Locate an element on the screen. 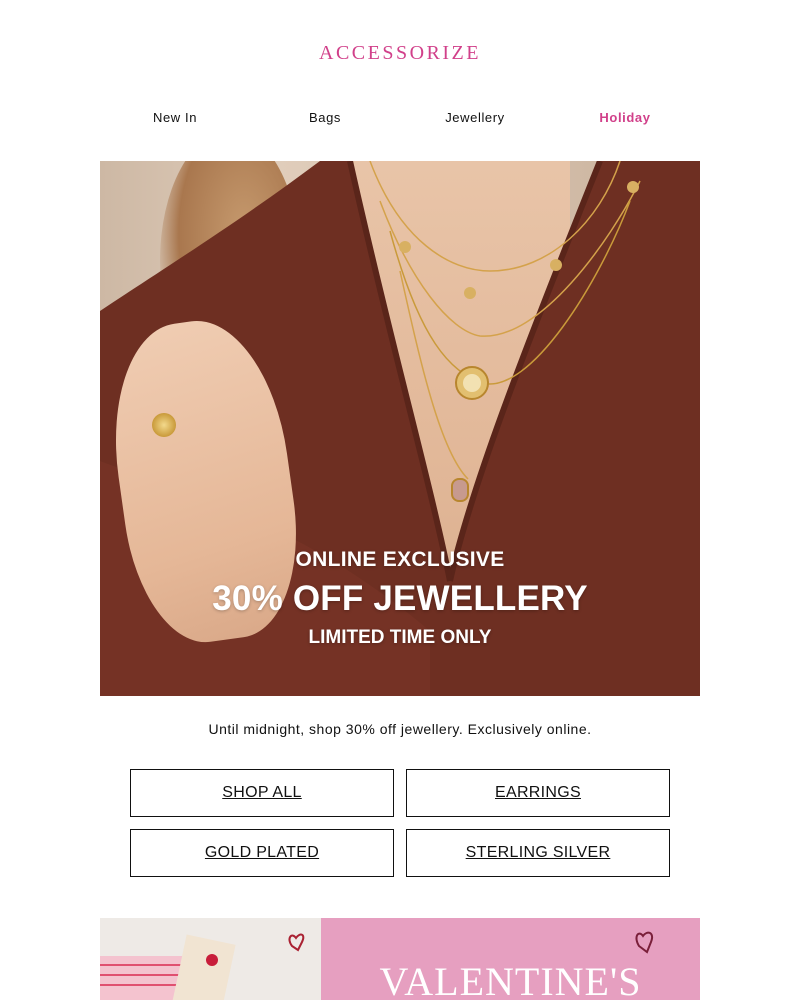 The height and width of the screenshot is (1000, 800). nav-item-holiday: Holiday is located at coordinates (625, 117).